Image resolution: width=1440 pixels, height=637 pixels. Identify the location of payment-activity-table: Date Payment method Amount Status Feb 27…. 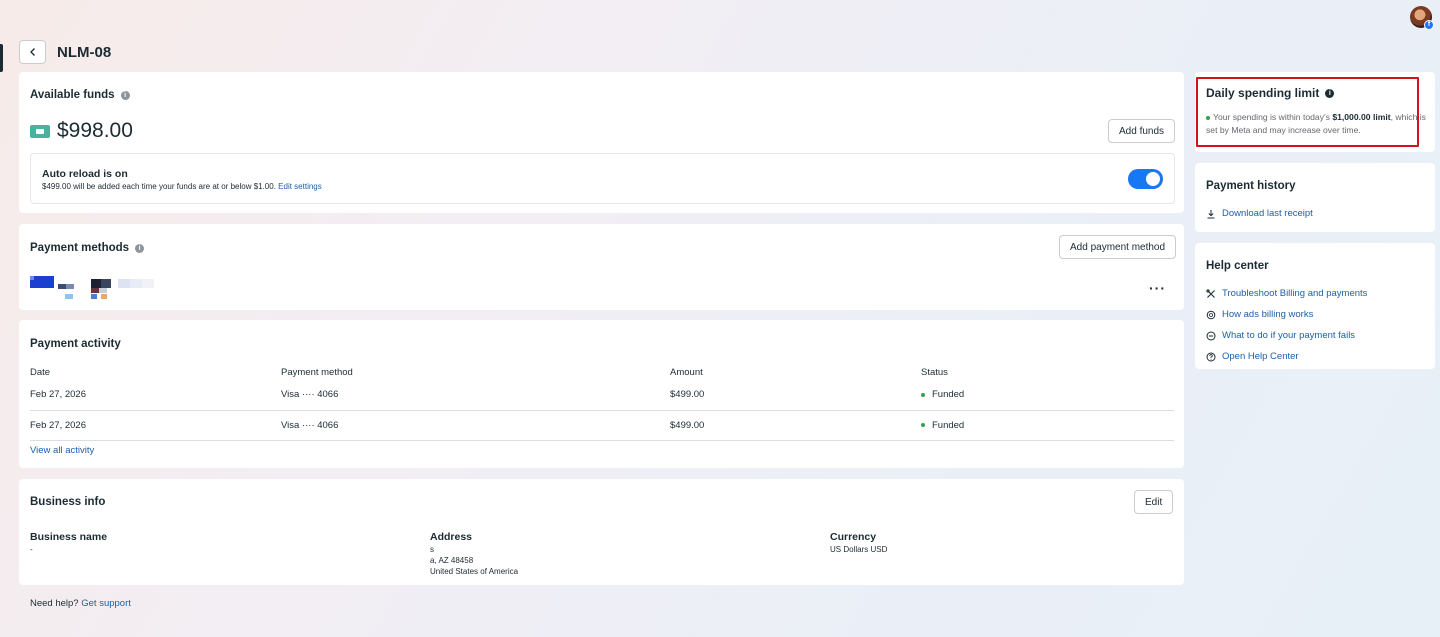
(602, 402).